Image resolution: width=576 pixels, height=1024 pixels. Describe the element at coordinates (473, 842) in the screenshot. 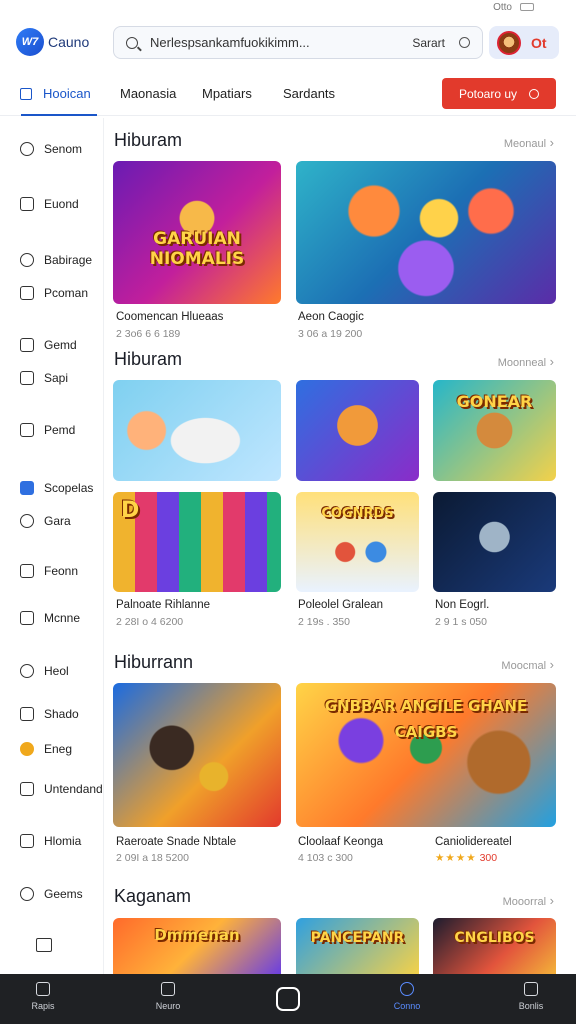

I see `game-title: Caniolidereatel` at that location.